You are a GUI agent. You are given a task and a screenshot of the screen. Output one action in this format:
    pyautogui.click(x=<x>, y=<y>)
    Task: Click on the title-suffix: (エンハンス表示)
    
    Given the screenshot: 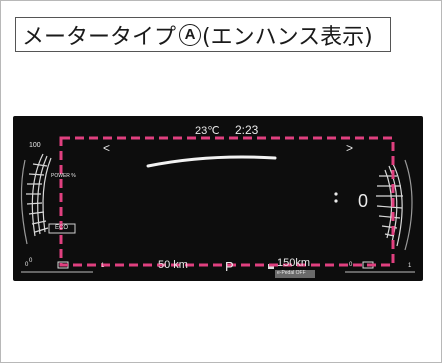 What is the action you would take?
    pyautogui.click(x=287, y=37)
    